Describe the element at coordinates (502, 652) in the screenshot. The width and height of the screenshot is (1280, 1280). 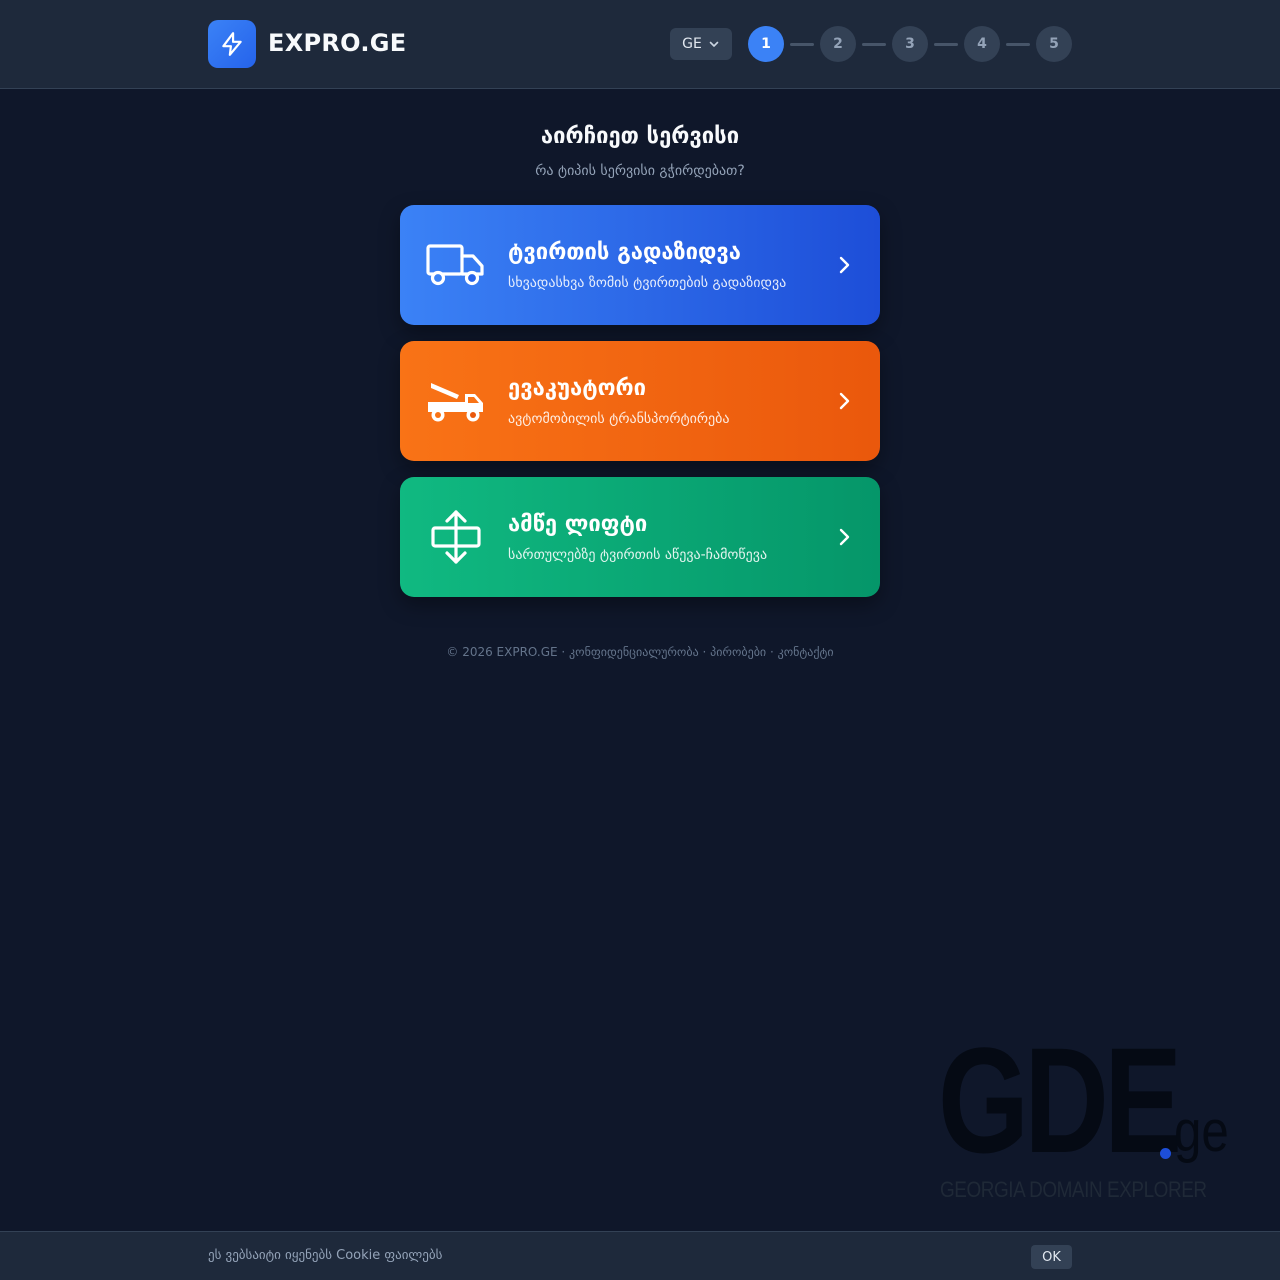
I see `copyright: © 2026 EXPRO.GE` at that location.